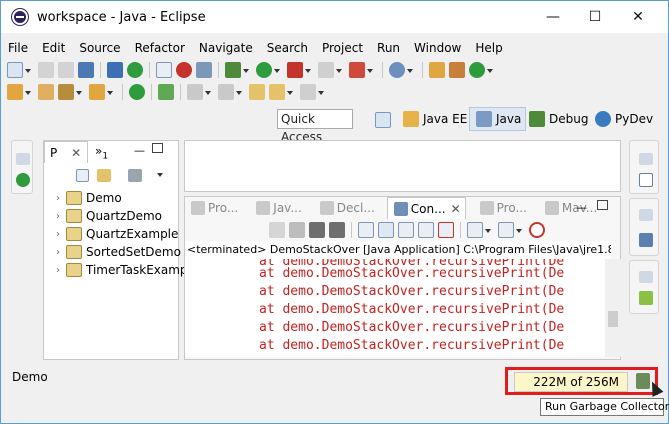  I want to click on previous-annotation-dropdown-icon, so click(239, 92).